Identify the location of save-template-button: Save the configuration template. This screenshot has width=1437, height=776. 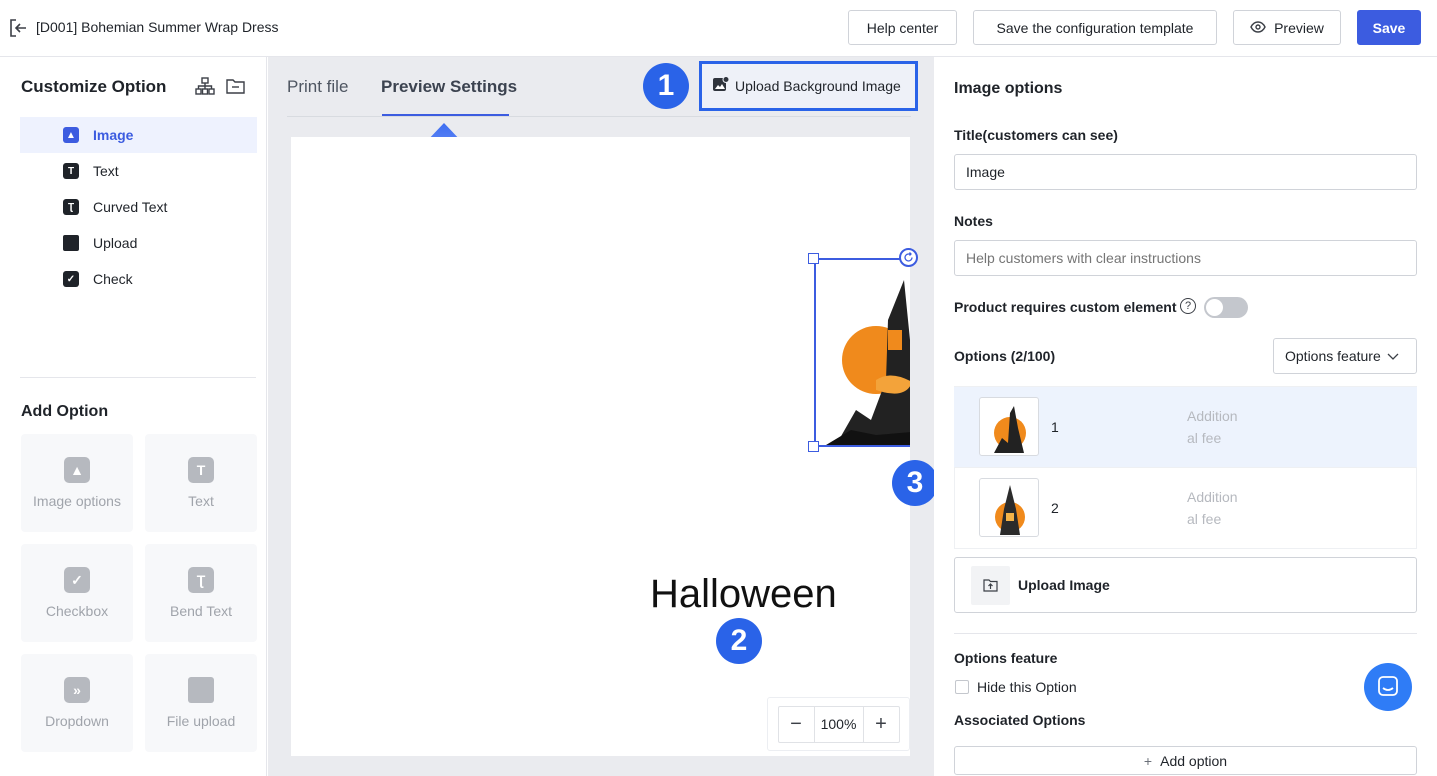
(1095, 27).